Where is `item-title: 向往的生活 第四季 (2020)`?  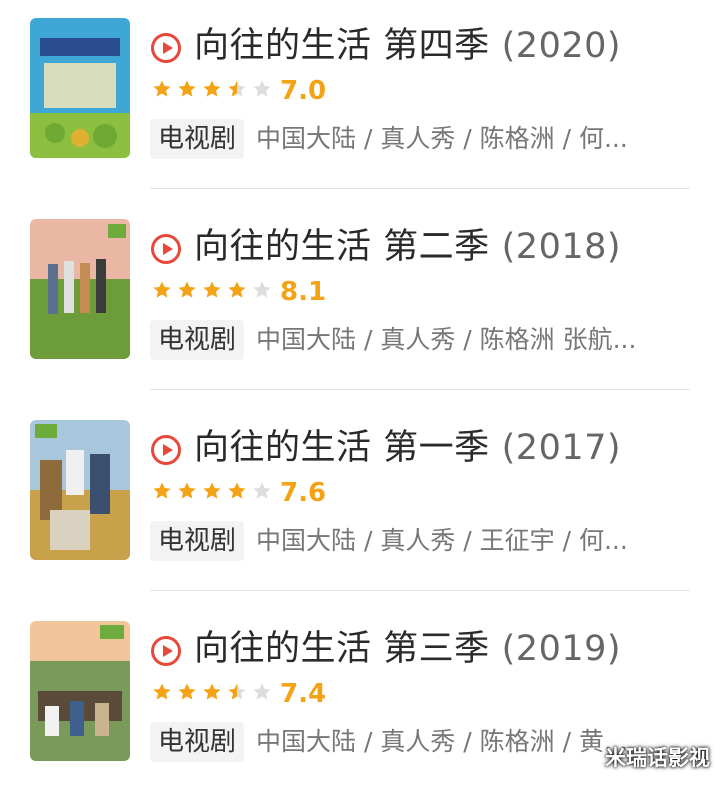 item-title: 向往的生活 第四季 (2020) is located at coordinates (407, 46).